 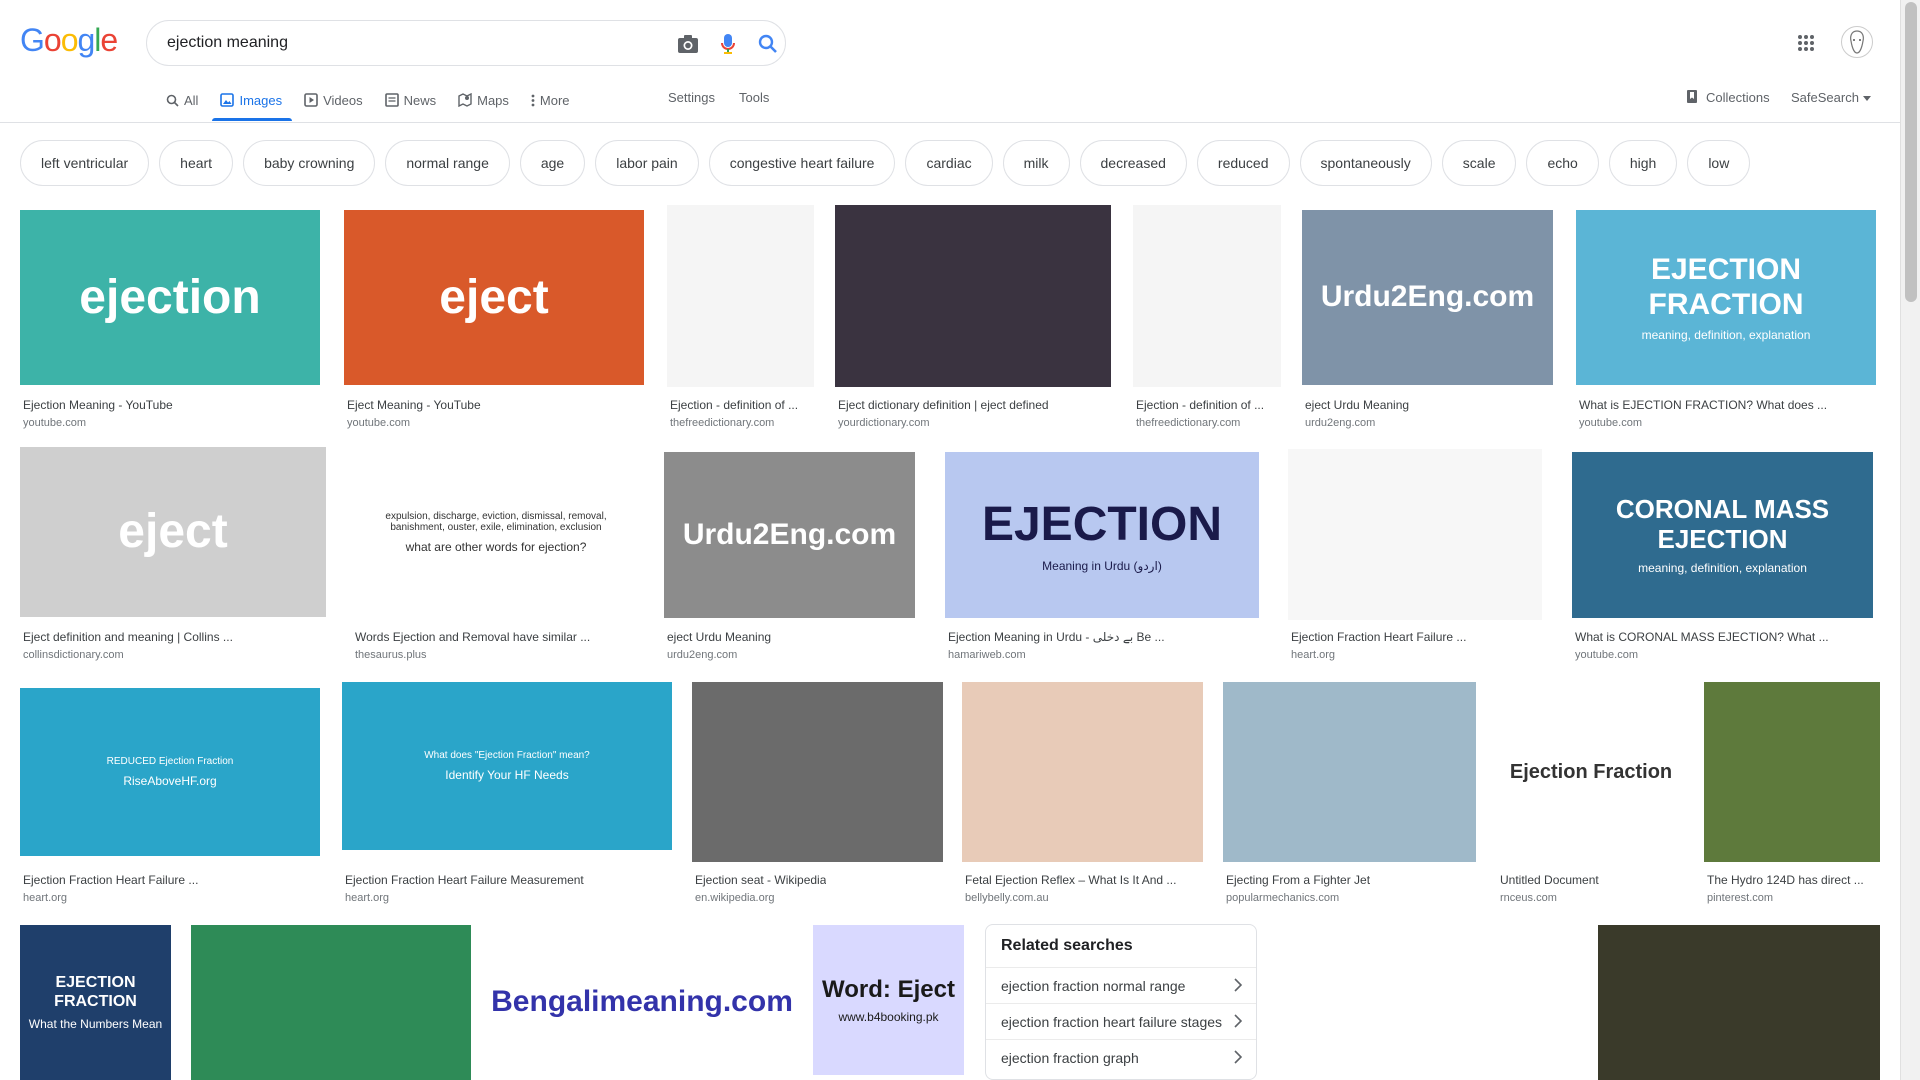 What do you see at coordinates (339, 100) in the screenshot?
I see `tab-videos: Videos` at bounding box center [339, 100].